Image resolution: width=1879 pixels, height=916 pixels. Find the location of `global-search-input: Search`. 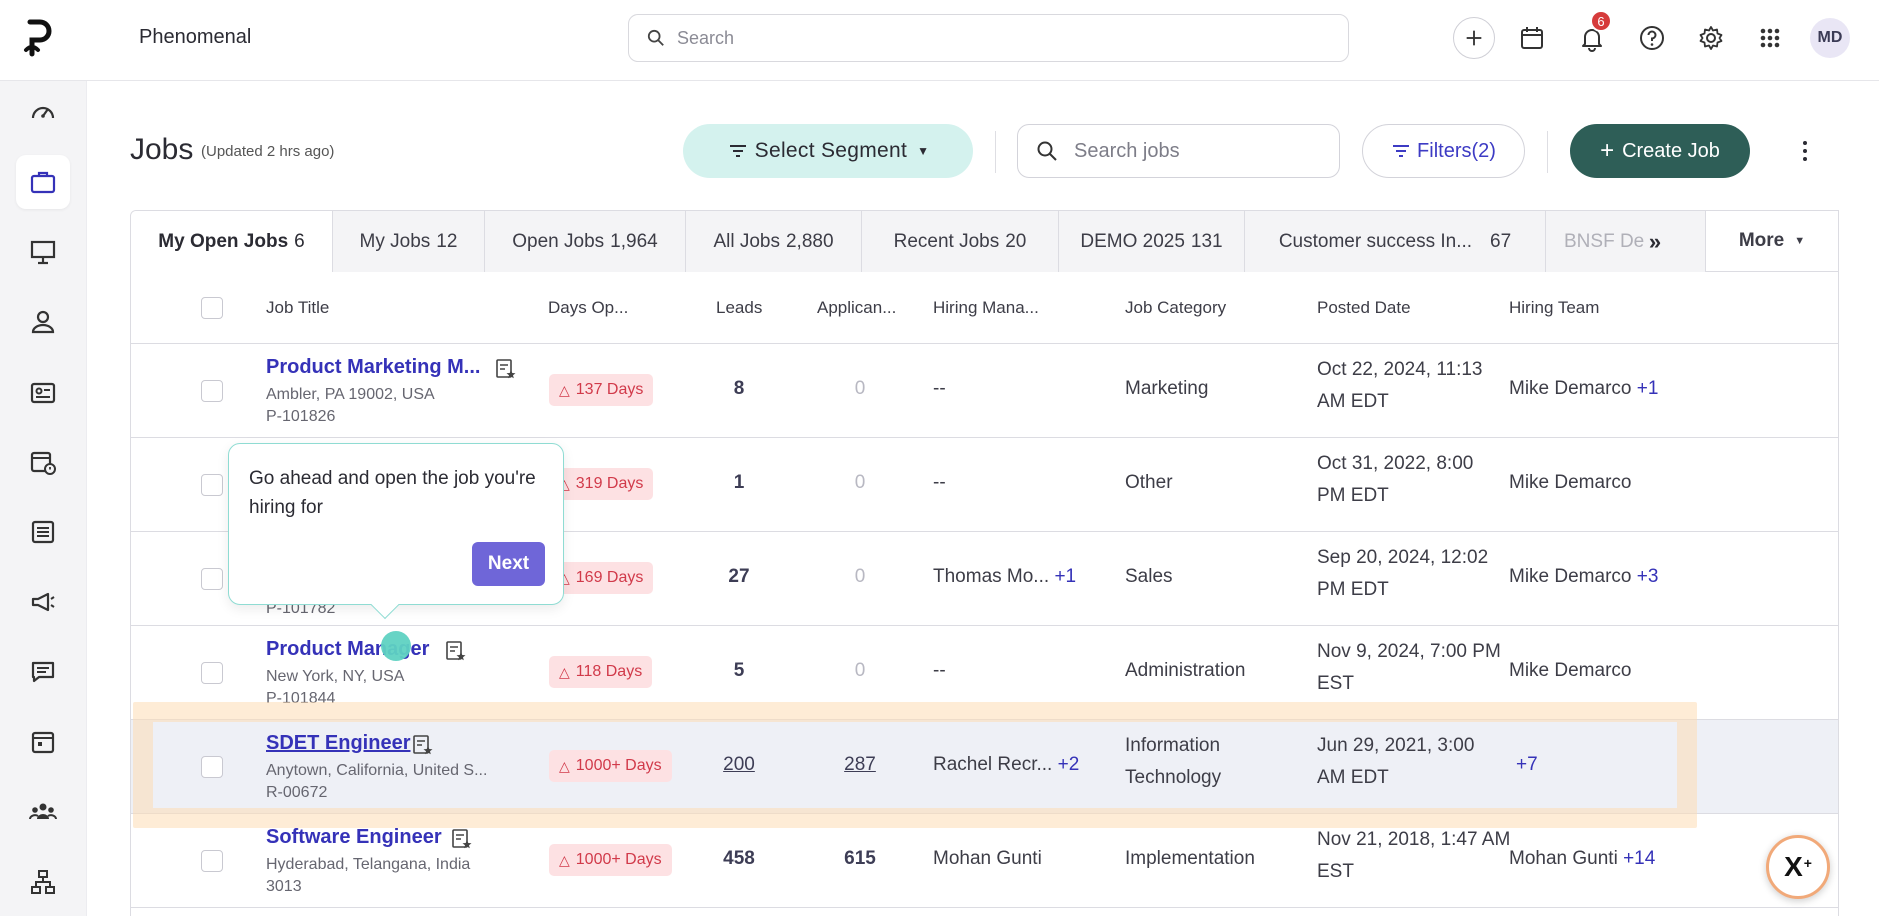

global-search-input: Search is located at coordinates (988, 38).